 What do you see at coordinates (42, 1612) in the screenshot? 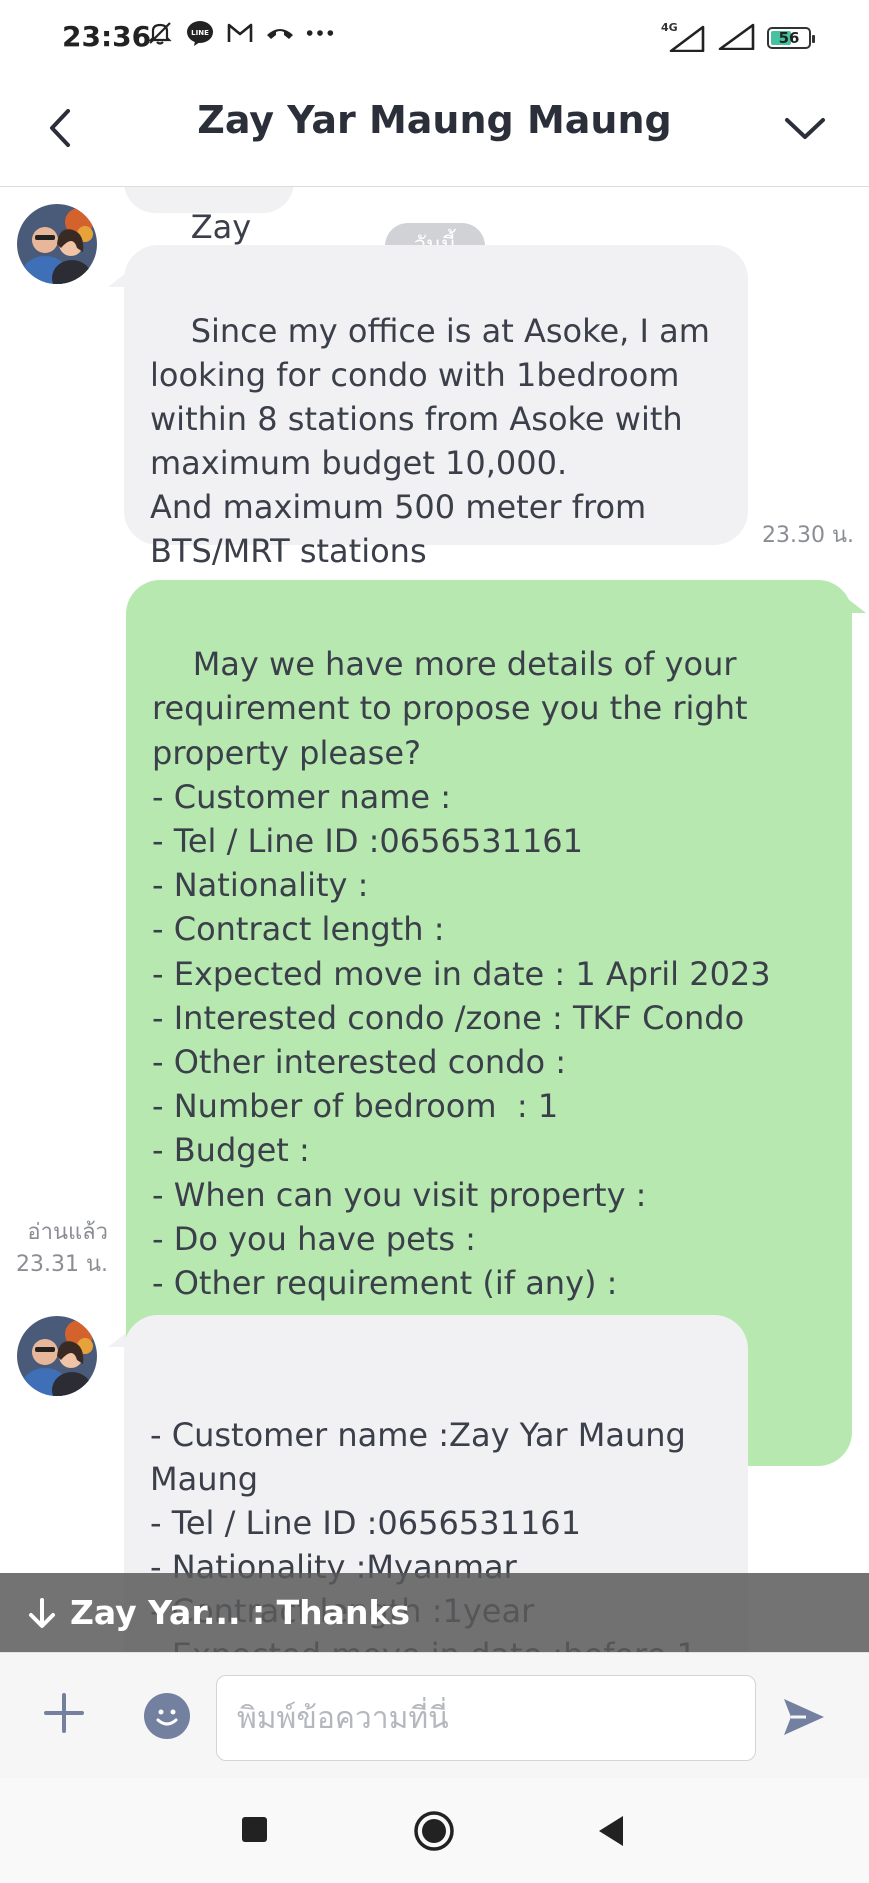
I see `arrow-down-icon` at bounding box center [42, 1612].